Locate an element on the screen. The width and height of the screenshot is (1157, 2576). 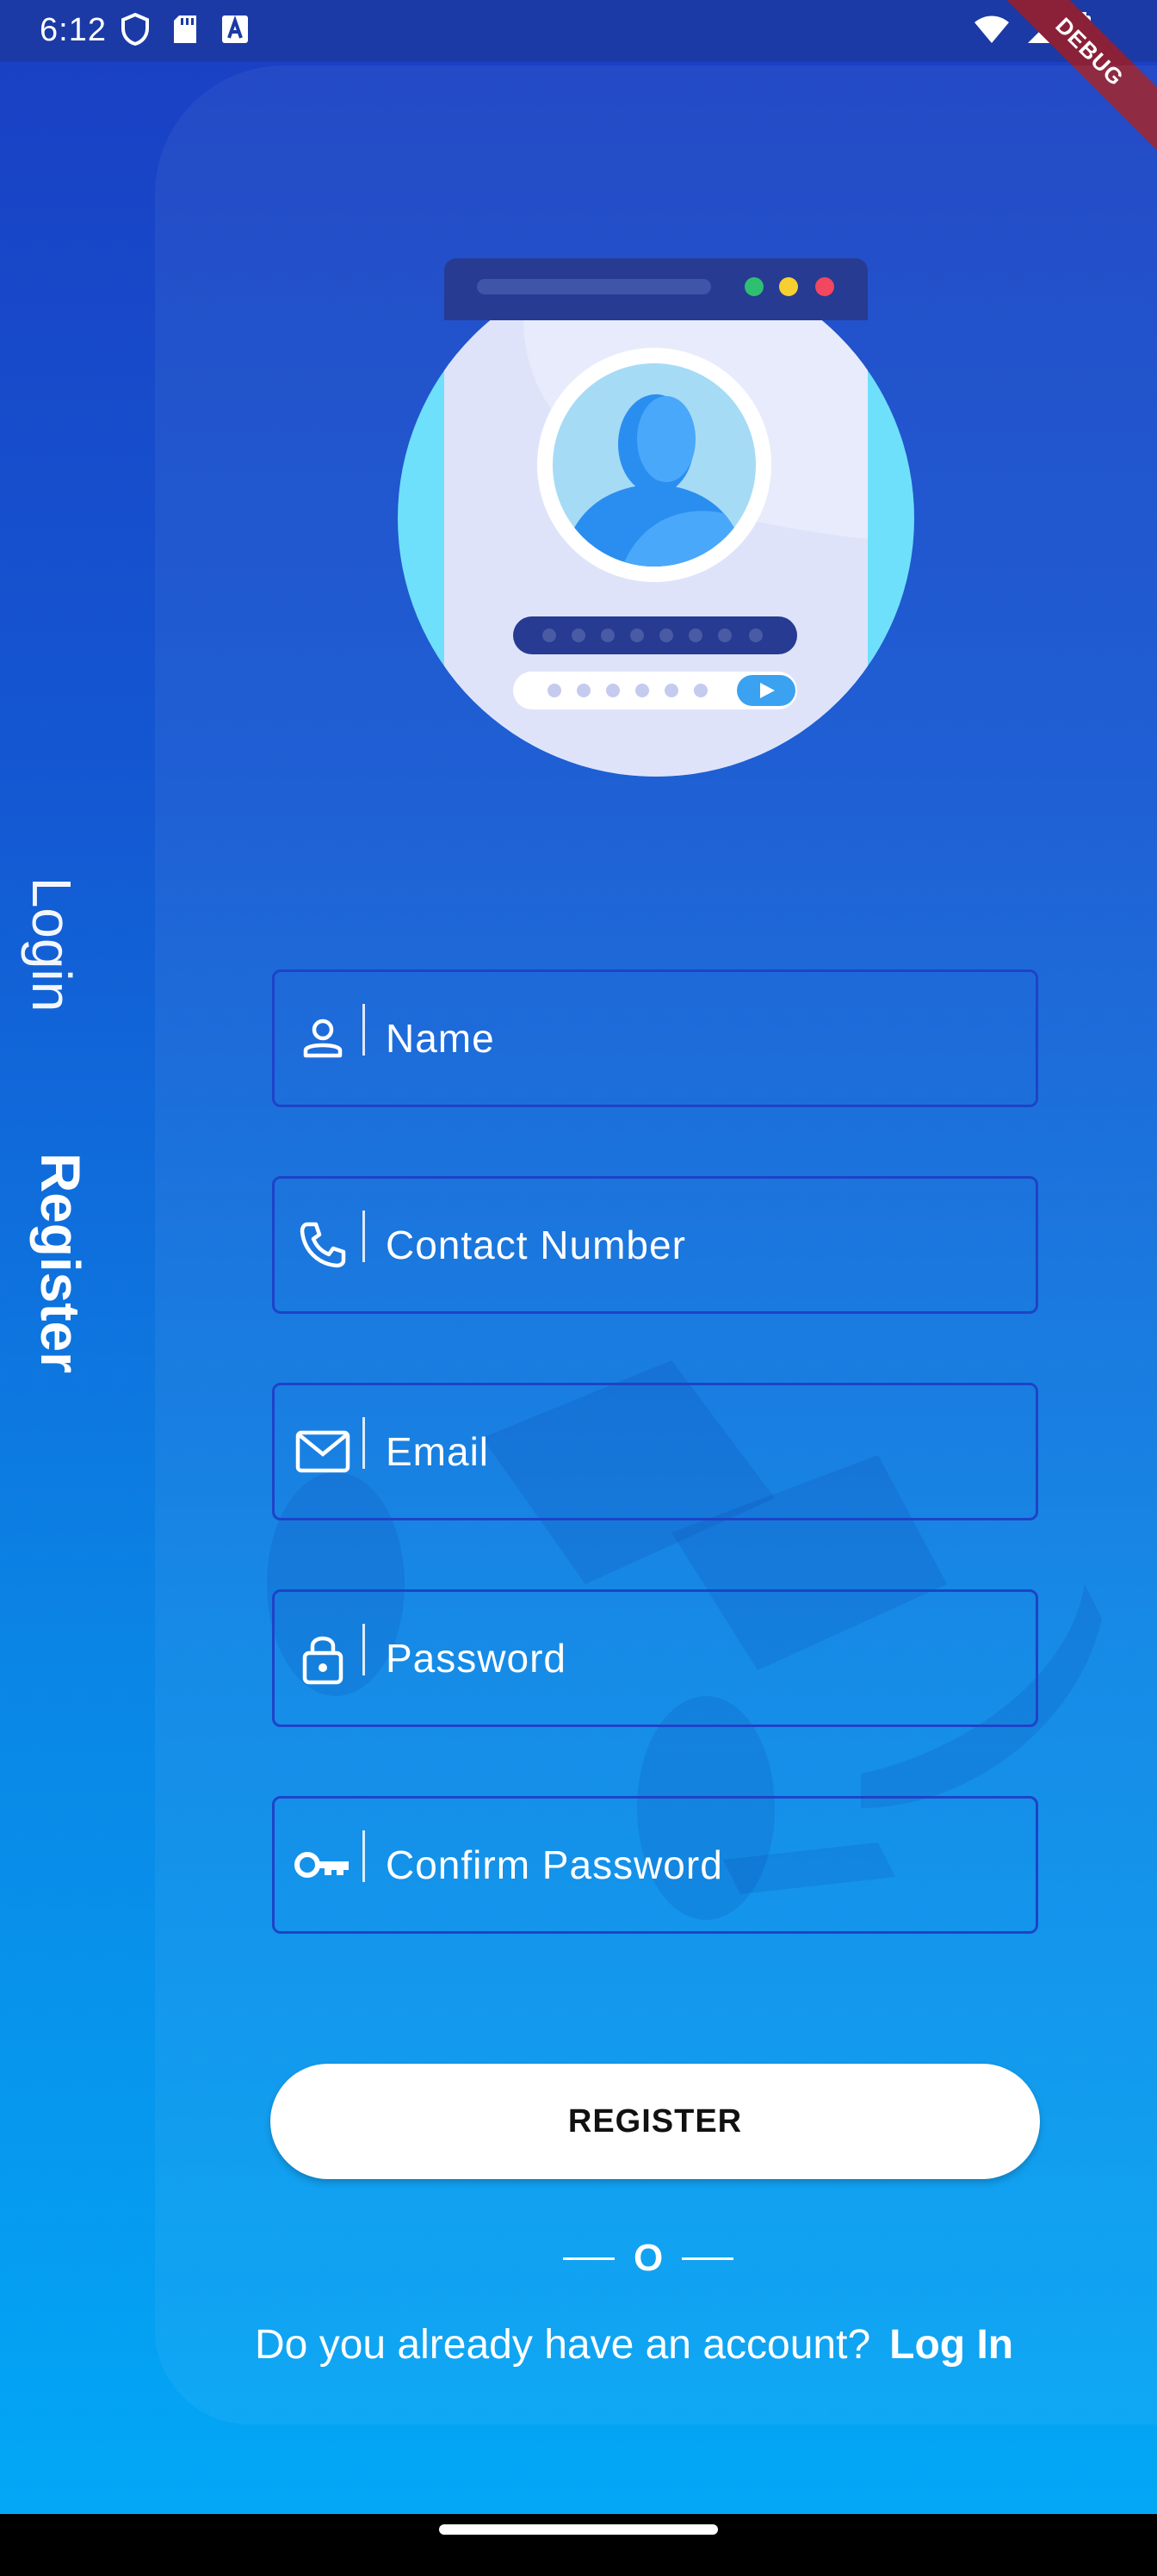
phone-icon is located at coordinates (322, 1245).